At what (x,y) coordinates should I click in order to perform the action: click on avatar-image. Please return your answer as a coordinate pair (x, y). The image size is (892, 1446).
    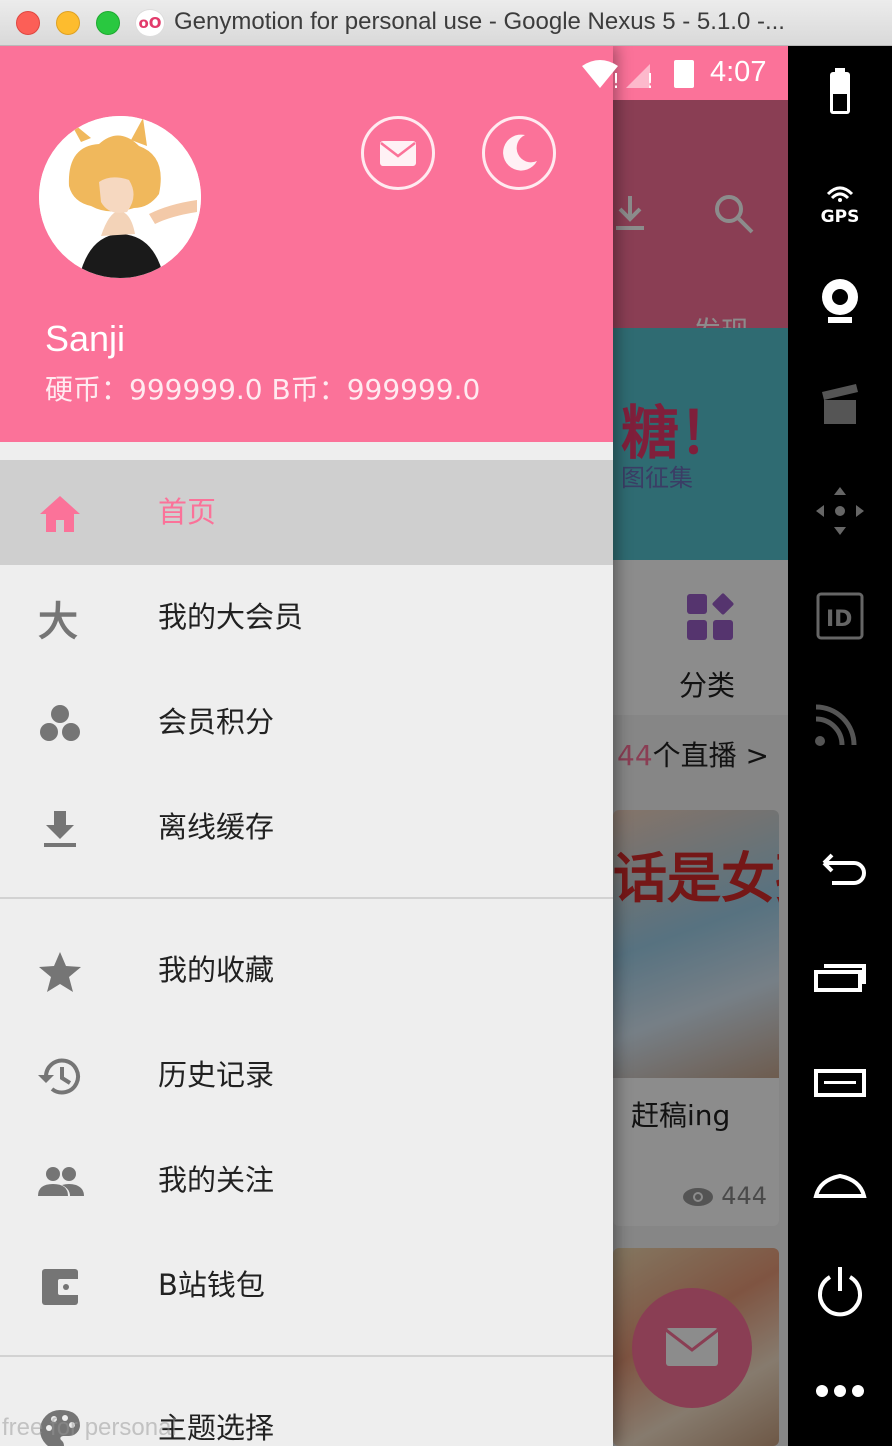
    Looking at the image, I should click on (120, 197).